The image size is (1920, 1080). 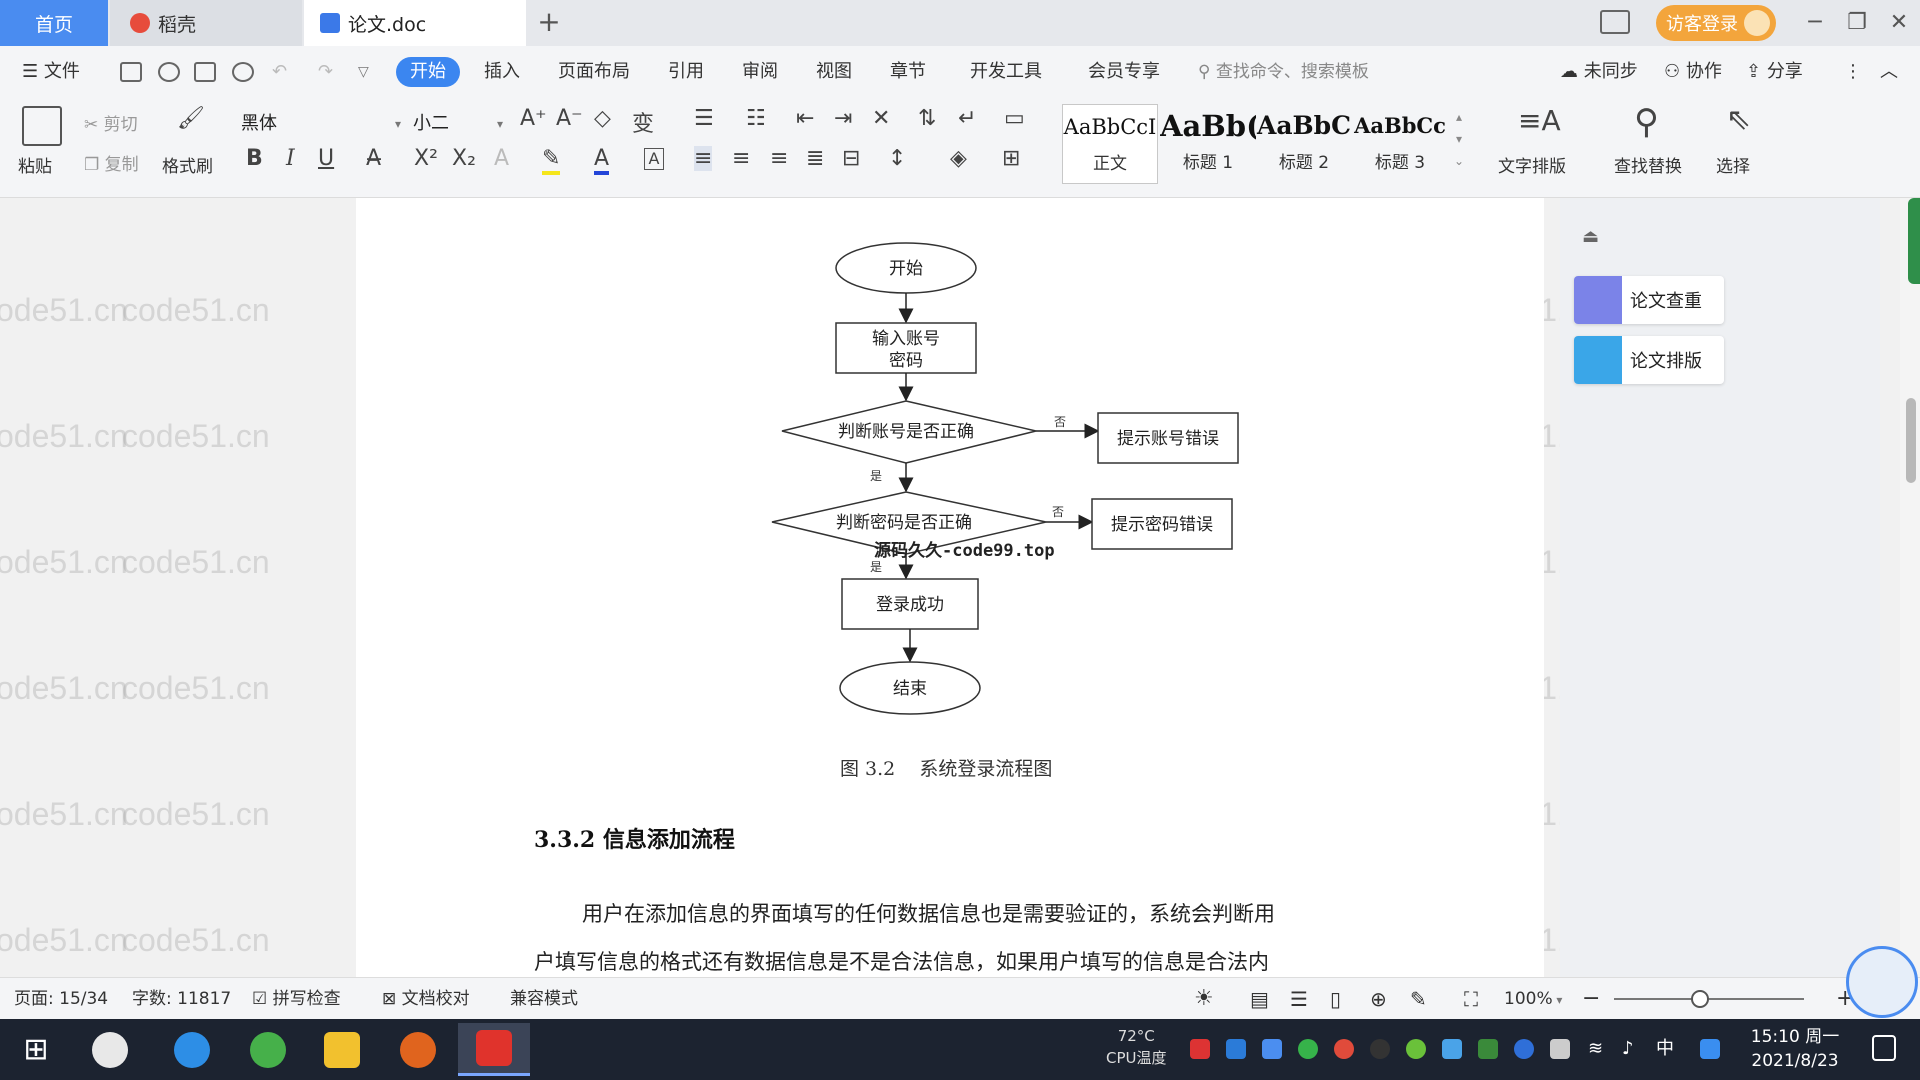 What do you see at coordinates (1693, 72) in the screenshot?
I see `collaborate-button: ⚇ 协作` at bounding box center [1693, 72].